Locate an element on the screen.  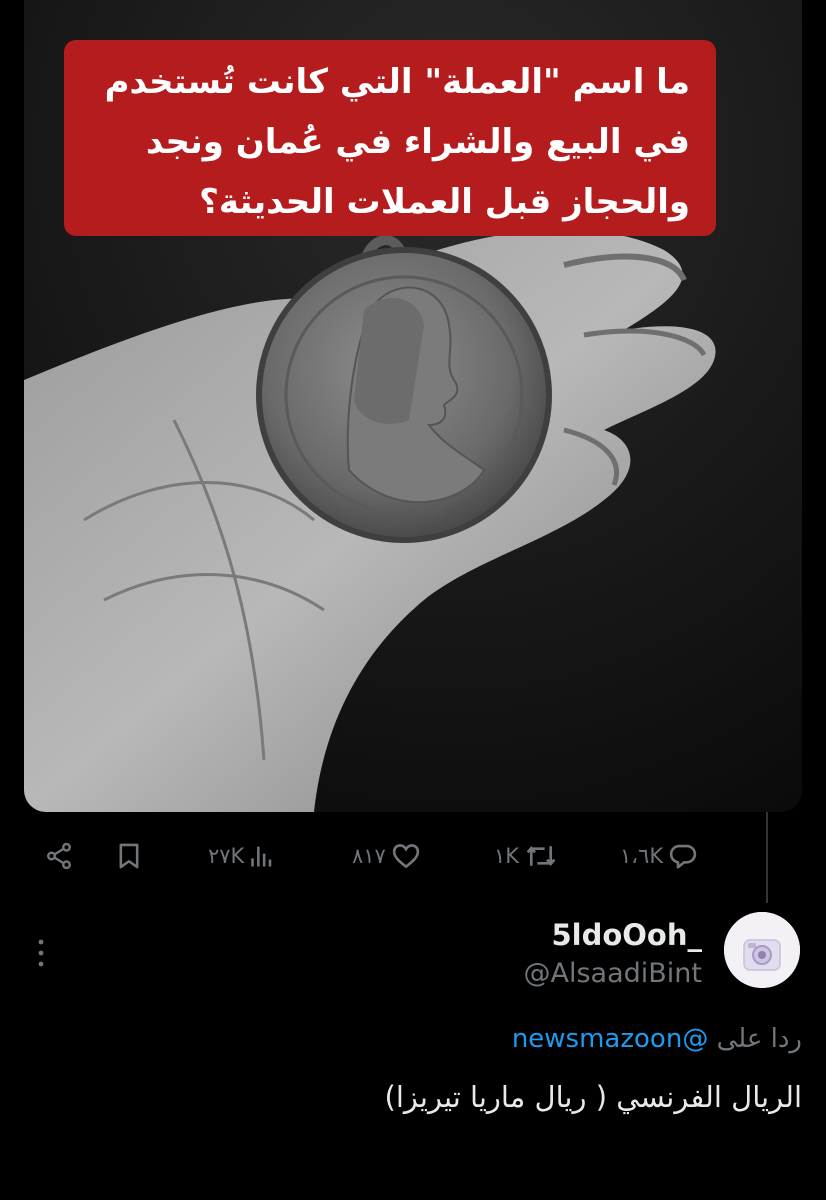
share-button is located at coordinates (59, 856).